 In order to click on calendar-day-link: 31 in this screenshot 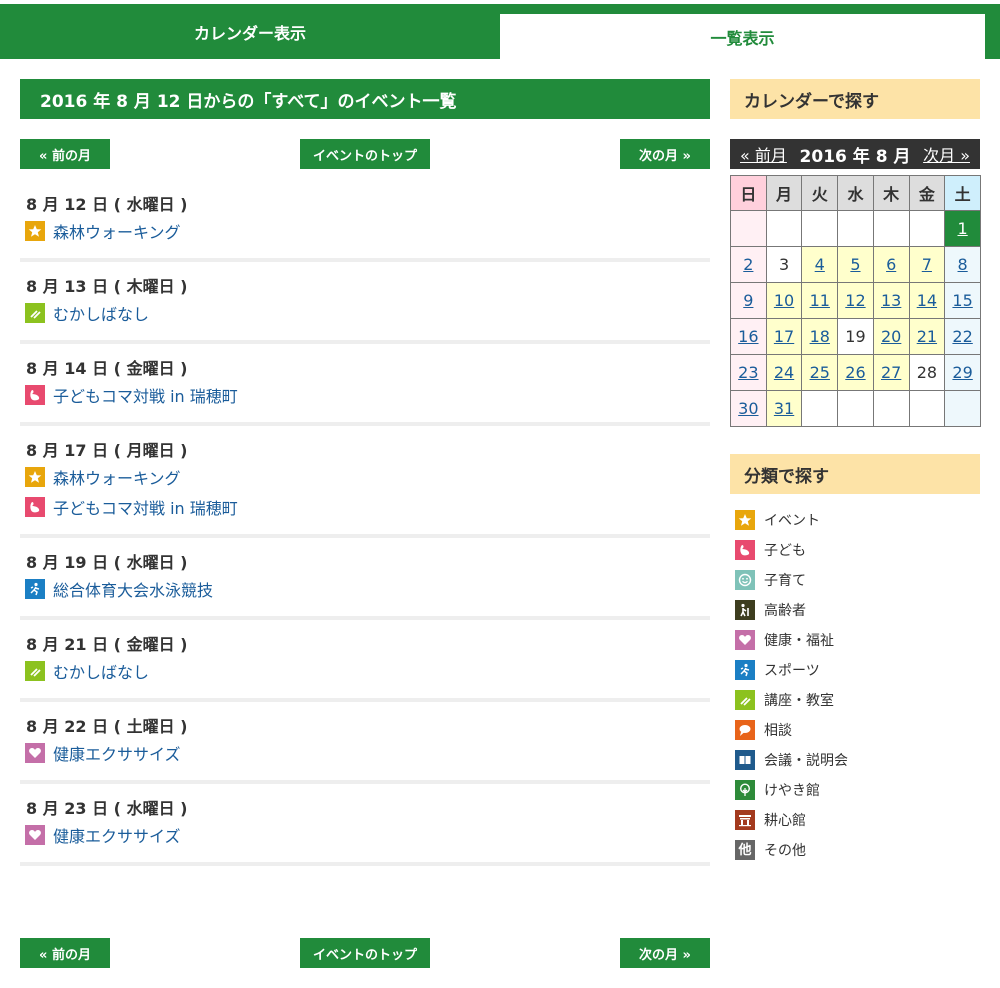, I will do `click(784, 408)`.